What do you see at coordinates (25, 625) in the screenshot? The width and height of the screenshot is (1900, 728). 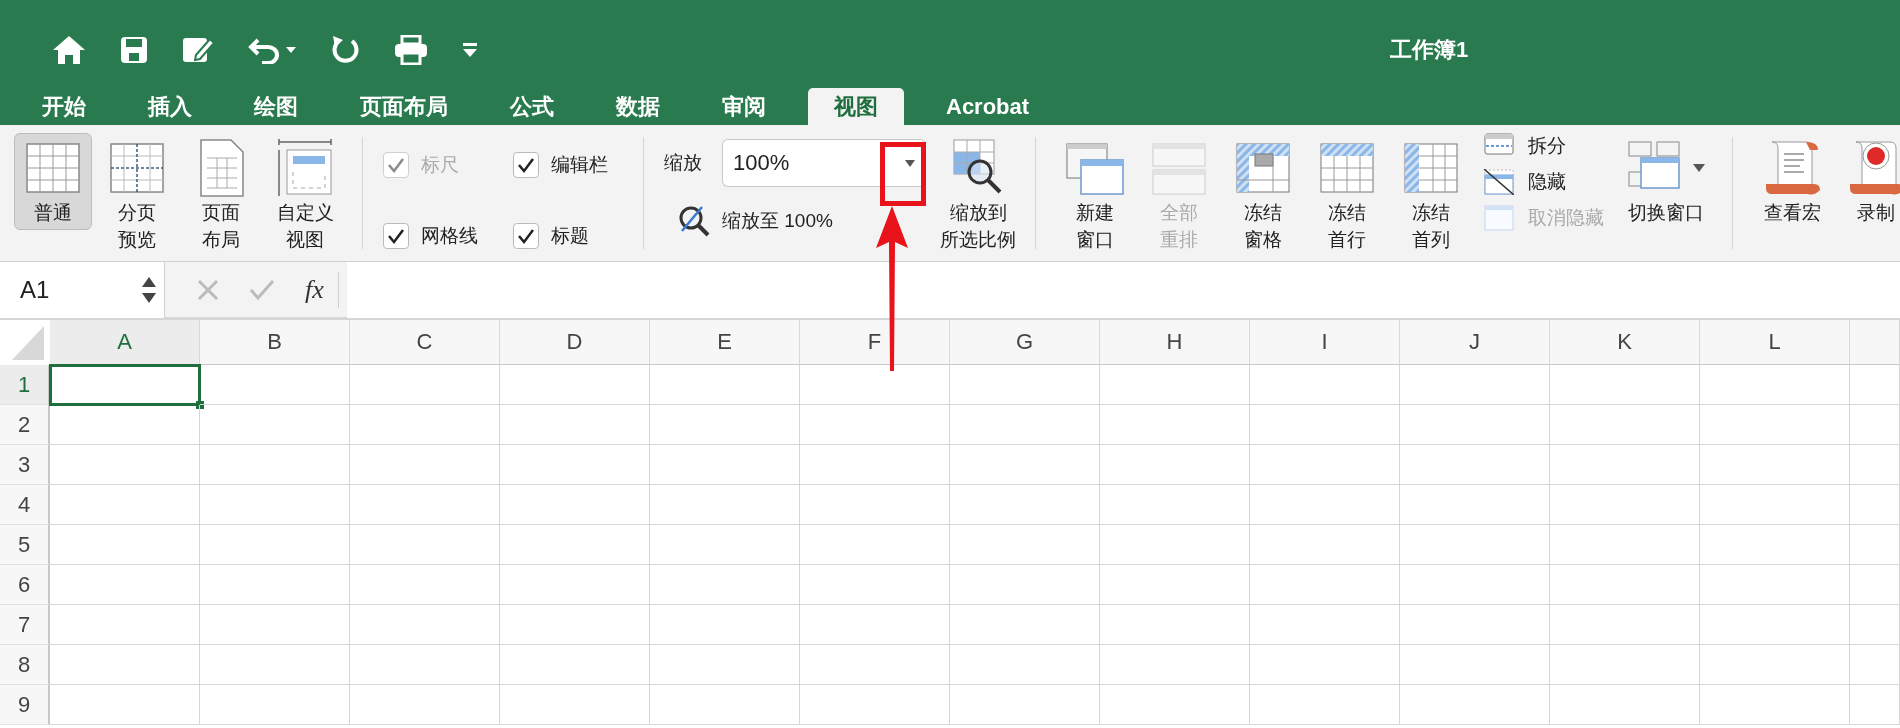 I see `row-header: 7` at bounding box center [25, 625].